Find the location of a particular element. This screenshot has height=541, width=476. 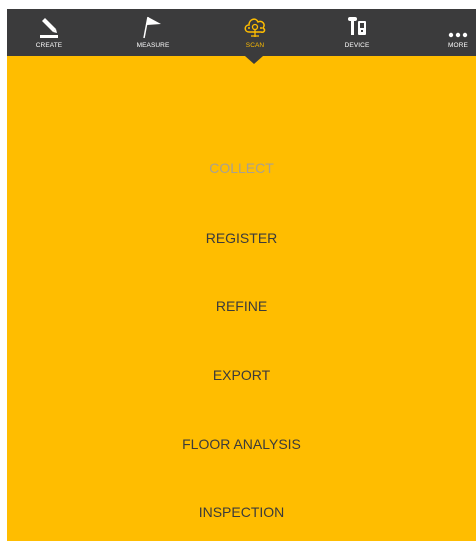

tab-scan: SCAN is located at coordinates (255, 32).